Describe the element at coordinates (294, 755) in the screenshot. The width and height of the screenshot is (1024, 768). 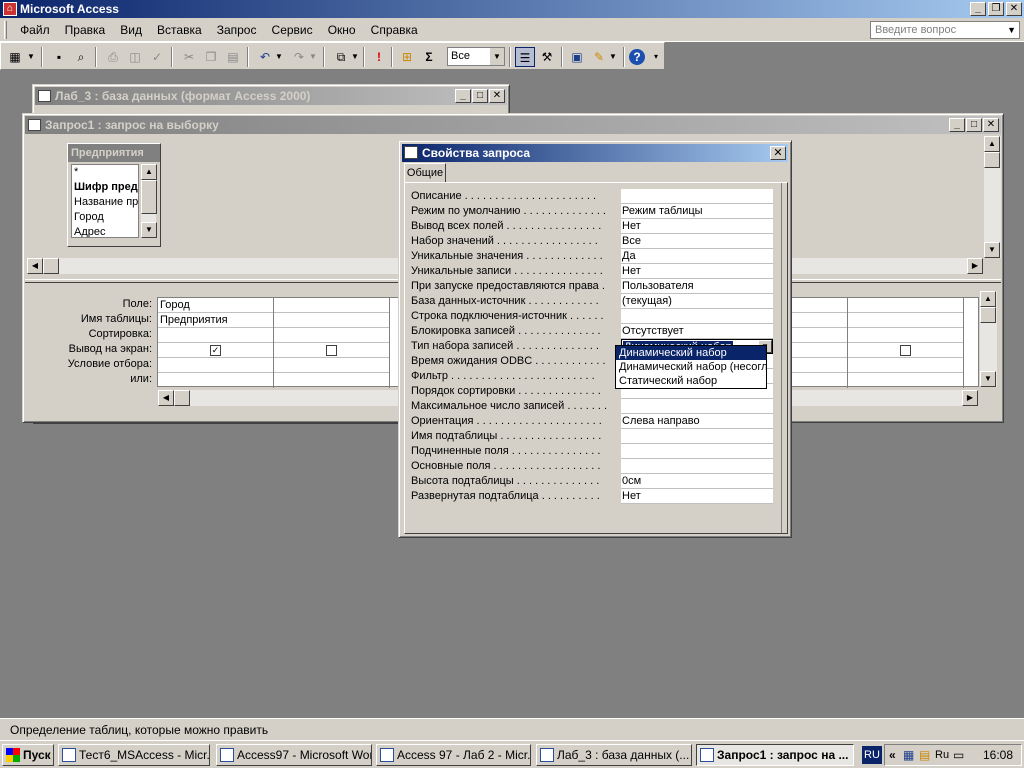
I see `task-button: Access97 - Microsoft Word` at that location.